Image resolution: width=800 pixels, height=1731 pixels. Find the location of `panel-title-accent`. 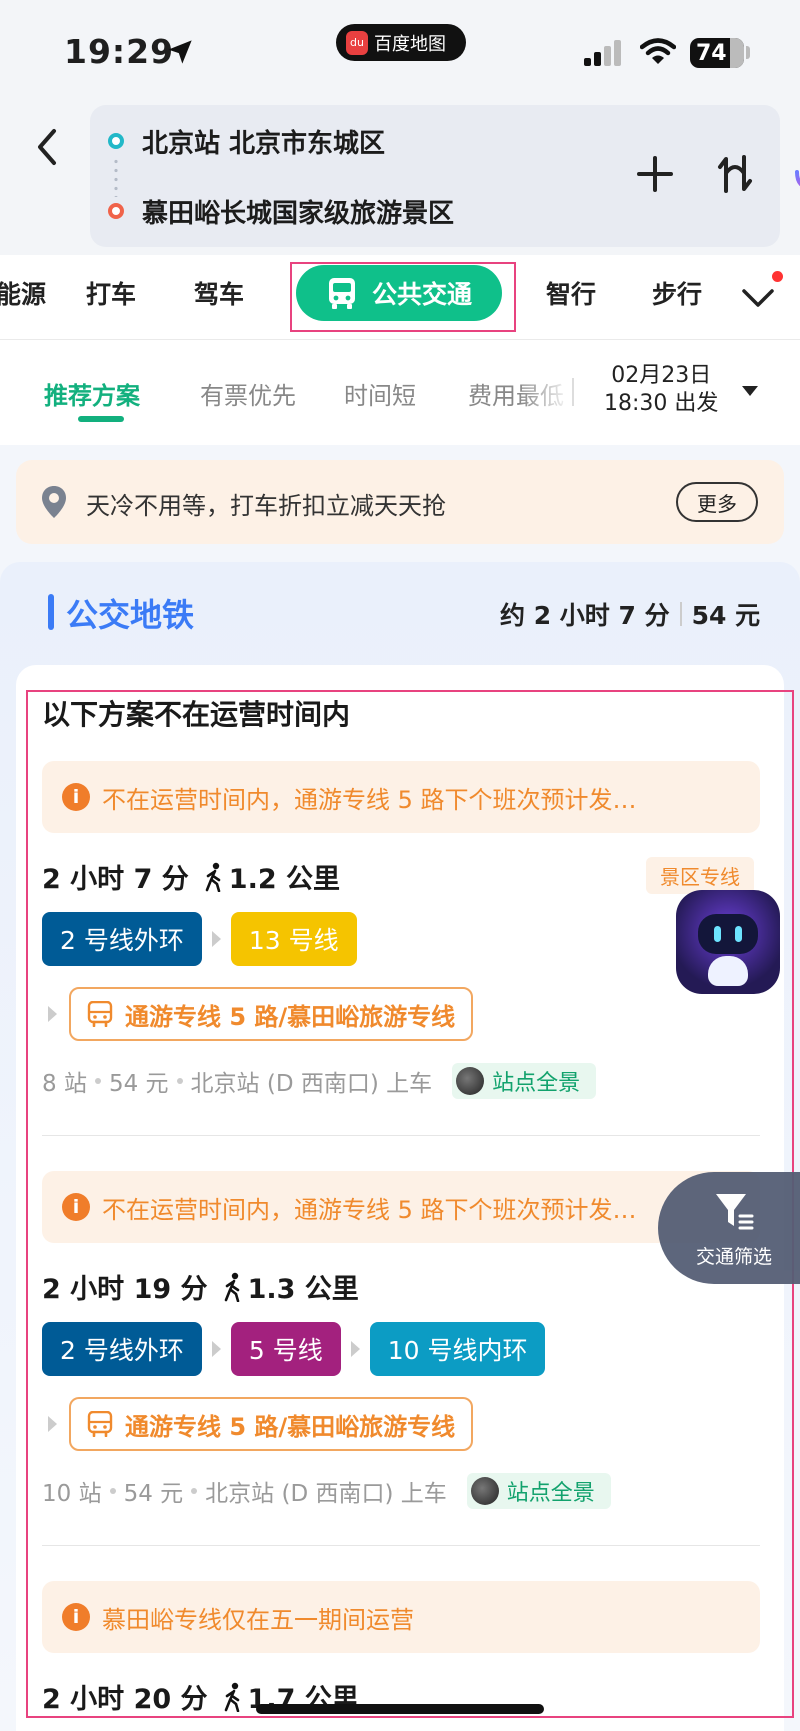

panel-title-accent is located at coordinates (51, 612).